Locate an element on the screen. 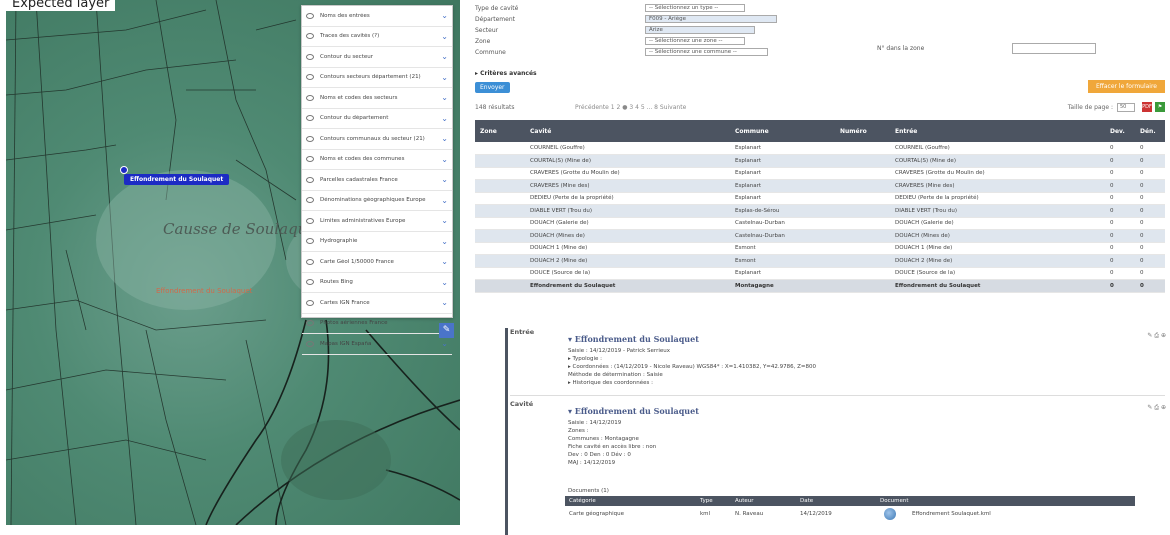 The width and height of the screenshot is (1170, 535). column-header: Entrée is located at coordinates (997, 131).